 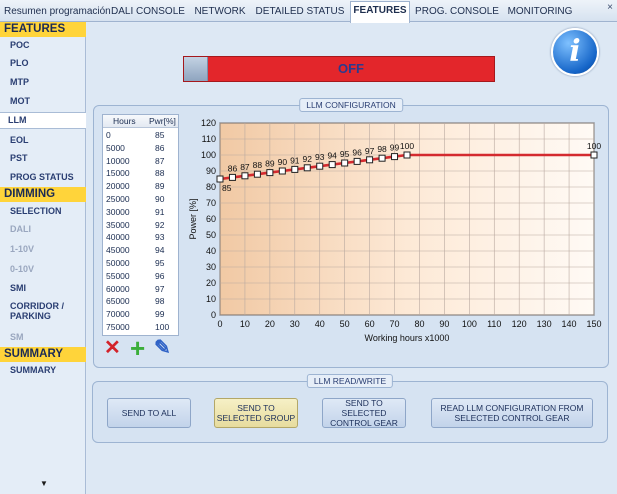 What do you see at coordinates (407, 338) in the screenshot?
I see `x-axis-label: Working hours x1000` at bounding box center [407, 338].